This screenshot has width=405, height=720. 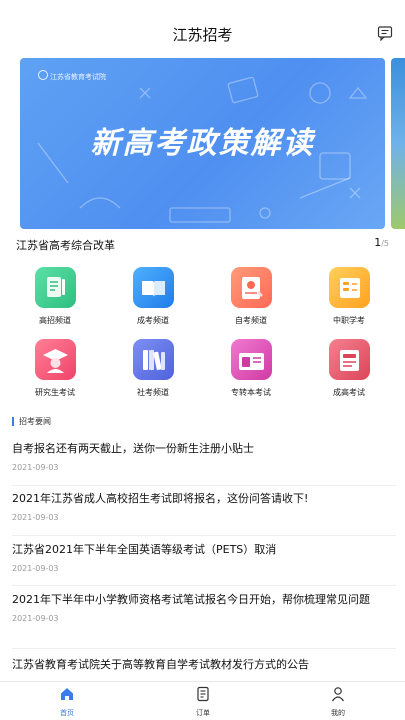 I want to click on banner-org: 江苏省教育考试院, so click(x=78, y=77).